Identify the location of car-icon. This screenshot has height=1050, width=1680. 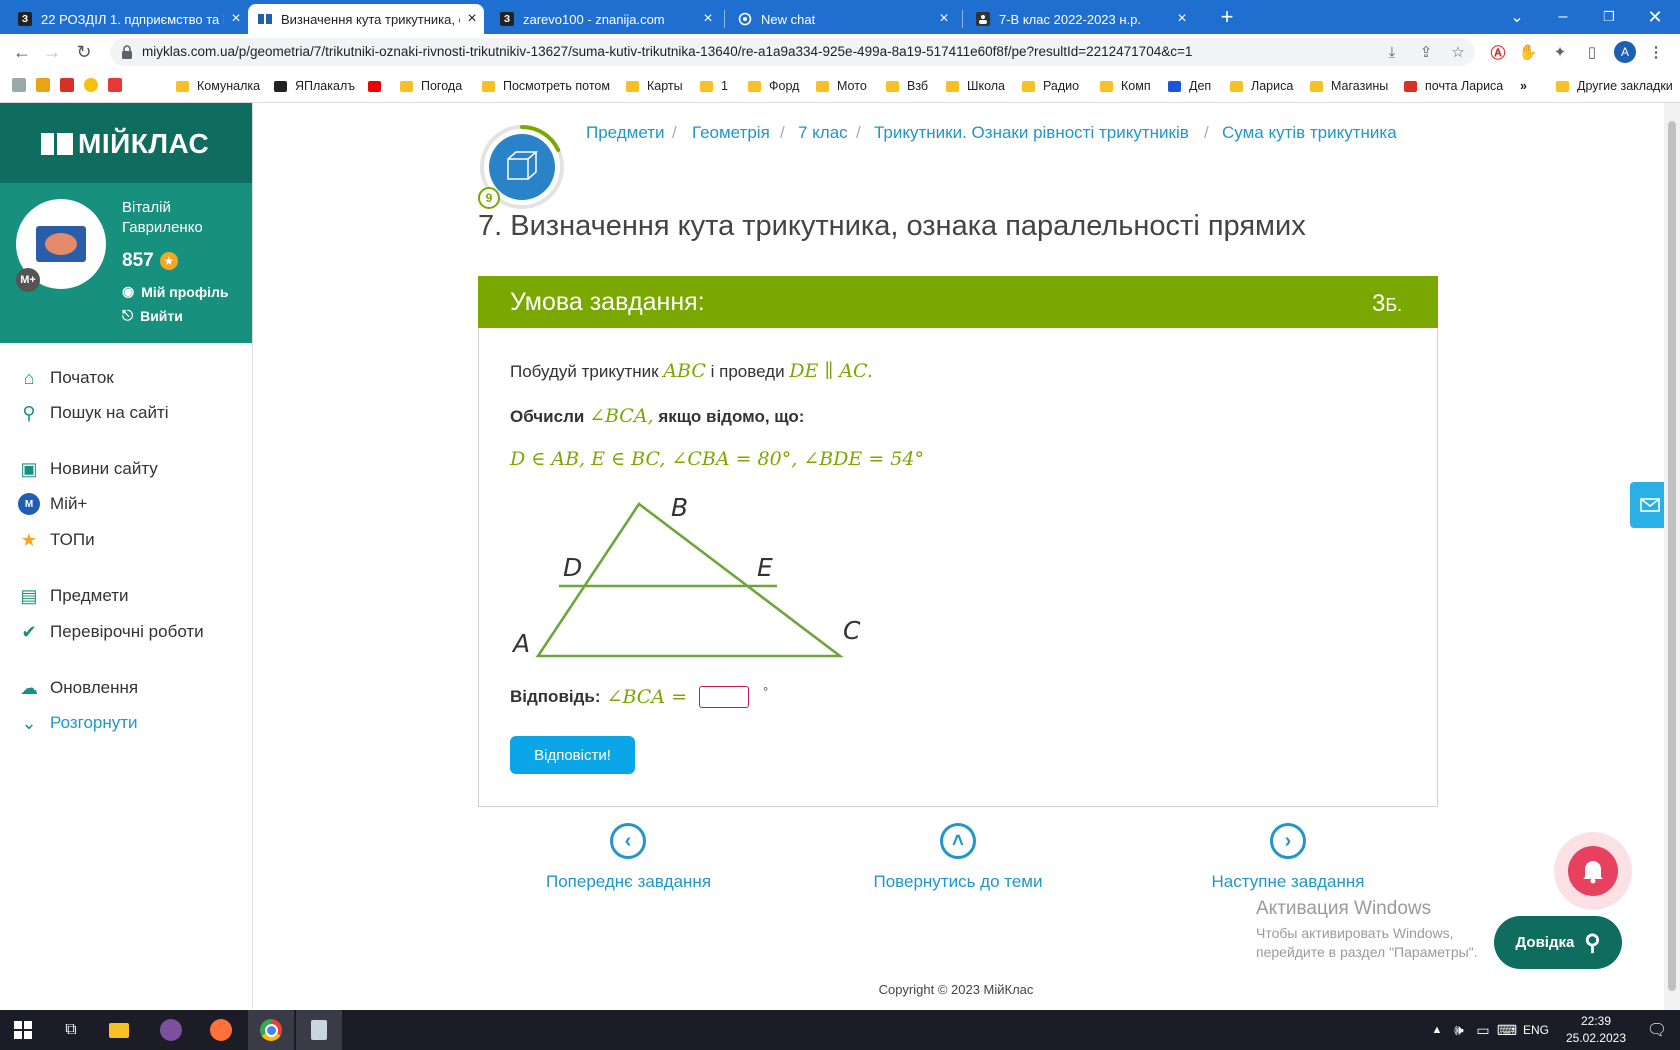
(115, 85).